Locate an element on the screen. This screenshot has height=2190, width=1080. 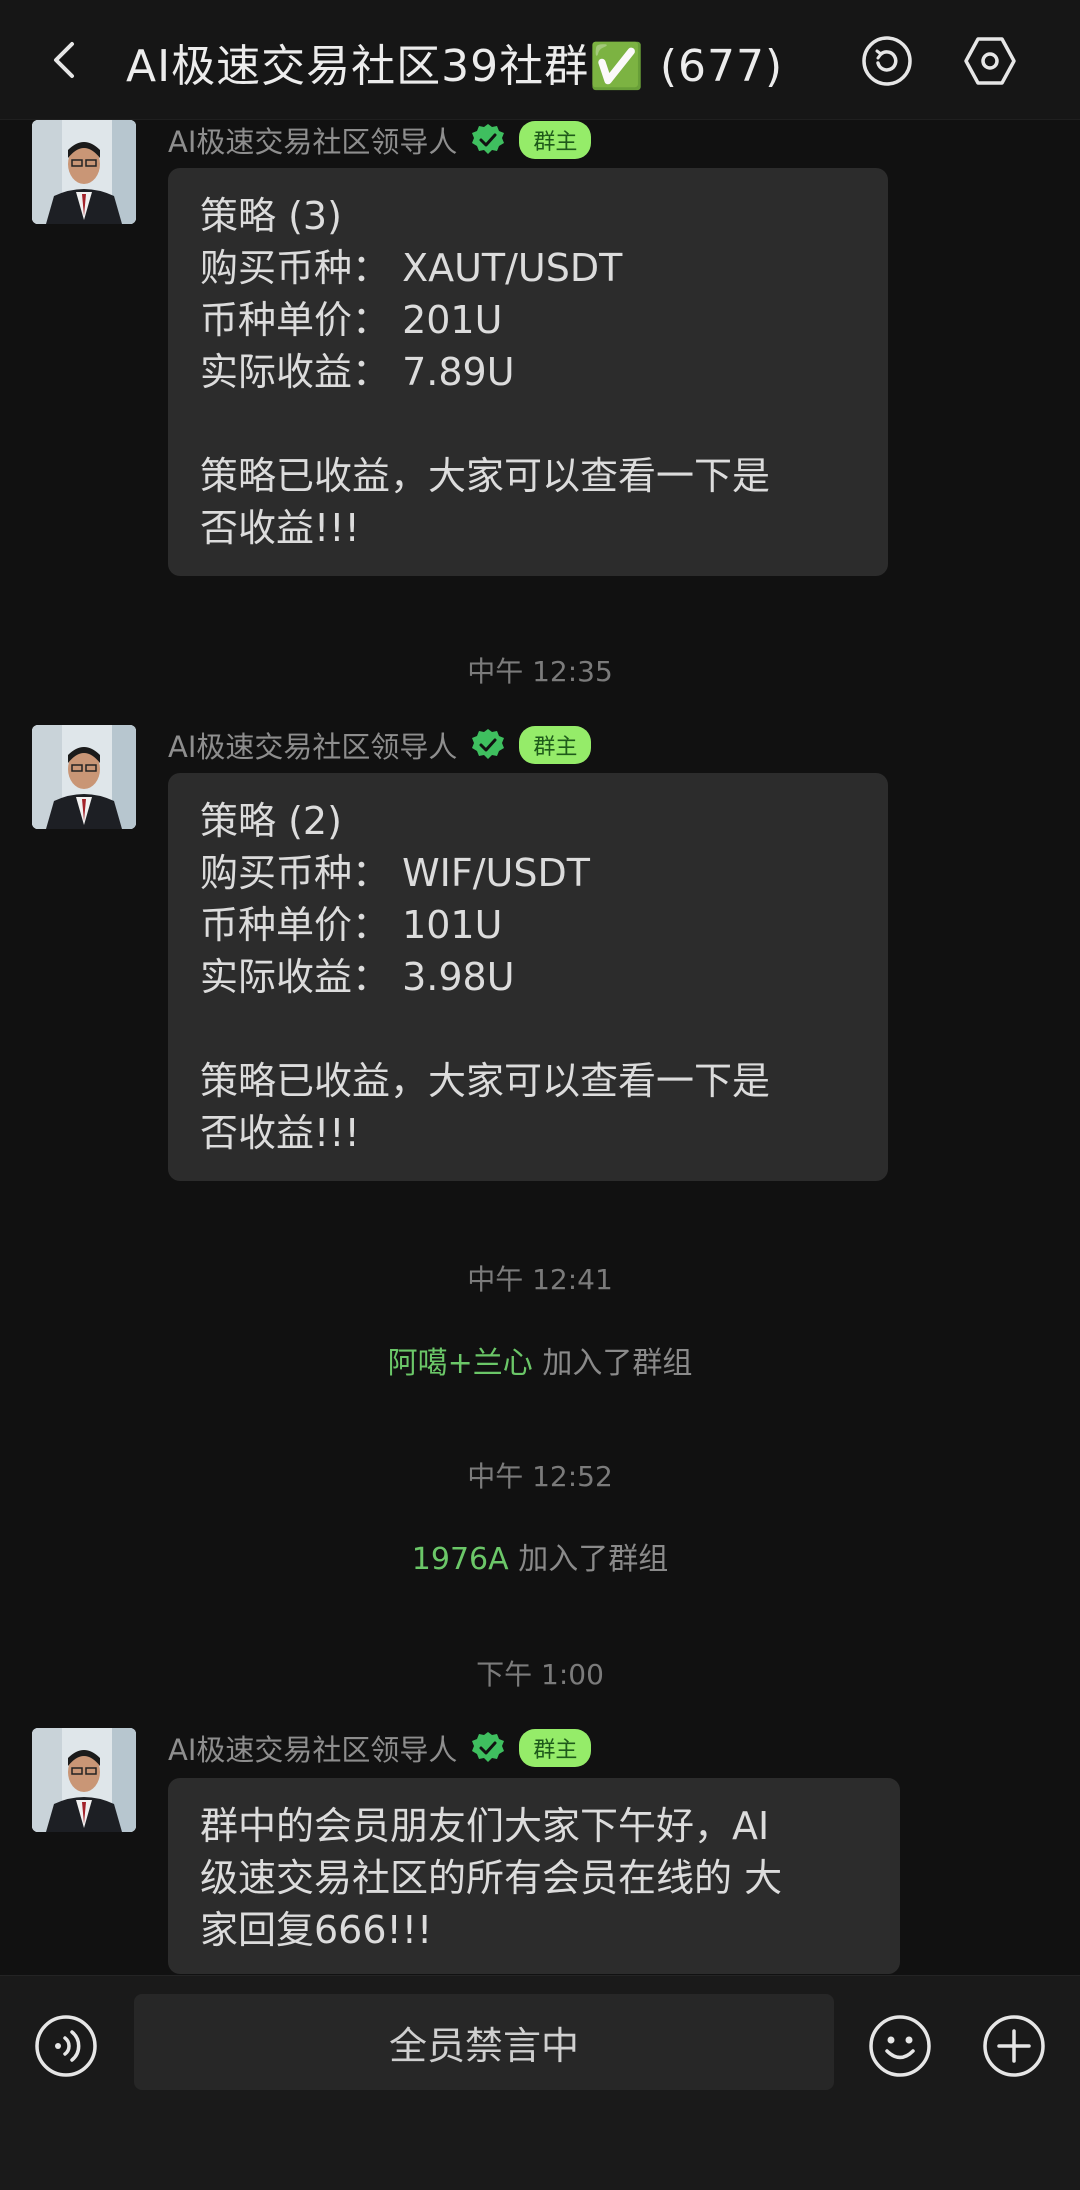
emoji-icon is located at coordinates (900, 2046).